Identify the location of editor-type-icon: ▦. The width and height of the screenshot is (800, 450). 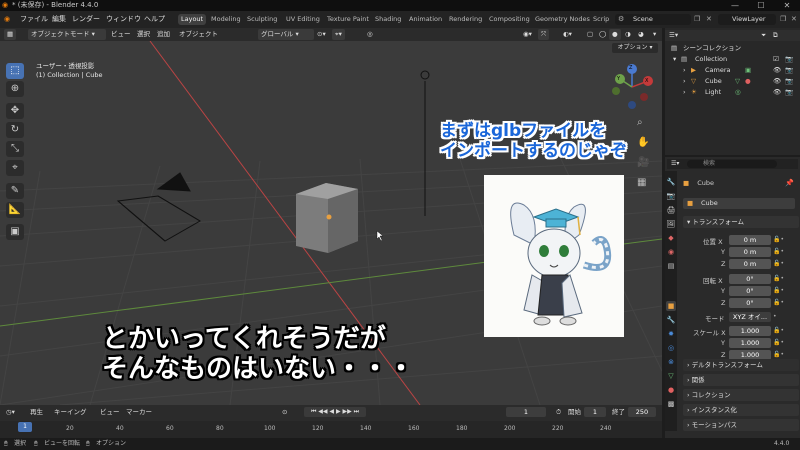
(10, 34).